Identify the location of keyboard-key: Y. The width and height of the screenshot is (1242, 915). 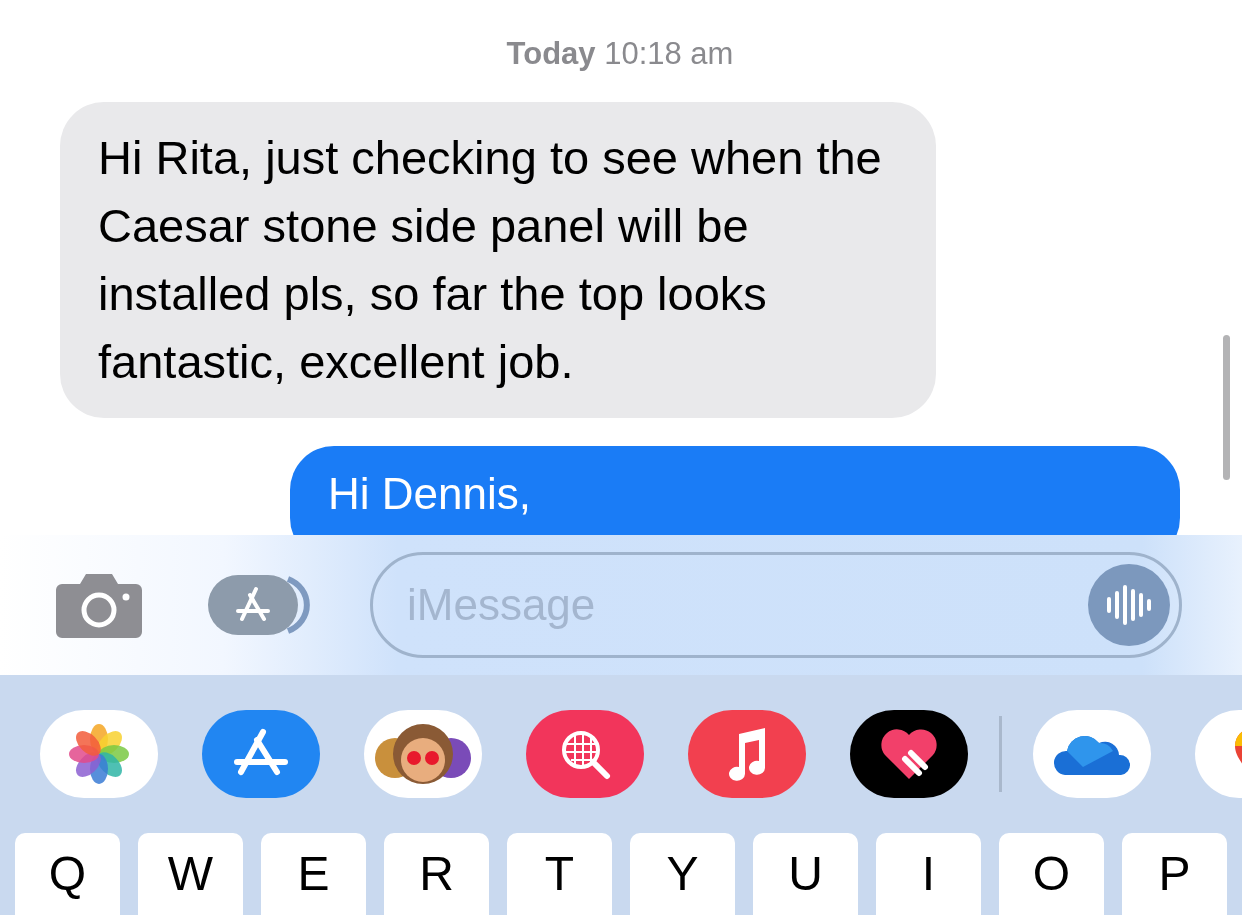
(682, 874).